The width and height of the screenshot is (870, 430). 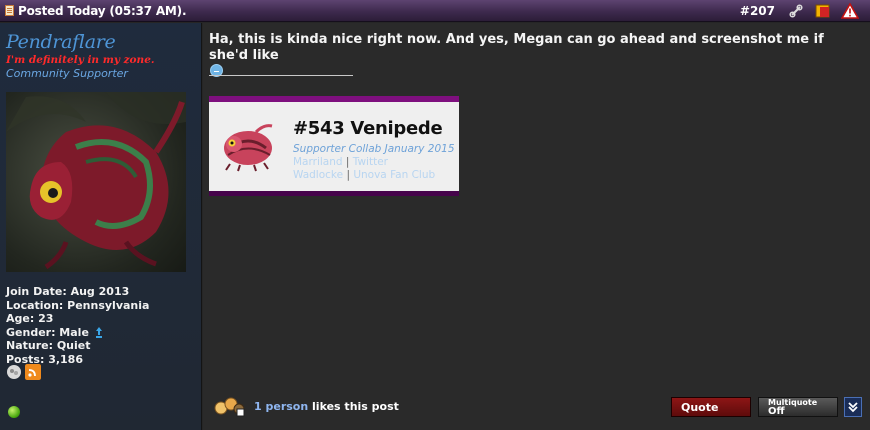 What do you see at coordinates (318, 162) in the screenshot?
I see `link-marriland: Marriland` at bounding box center [318, 162].